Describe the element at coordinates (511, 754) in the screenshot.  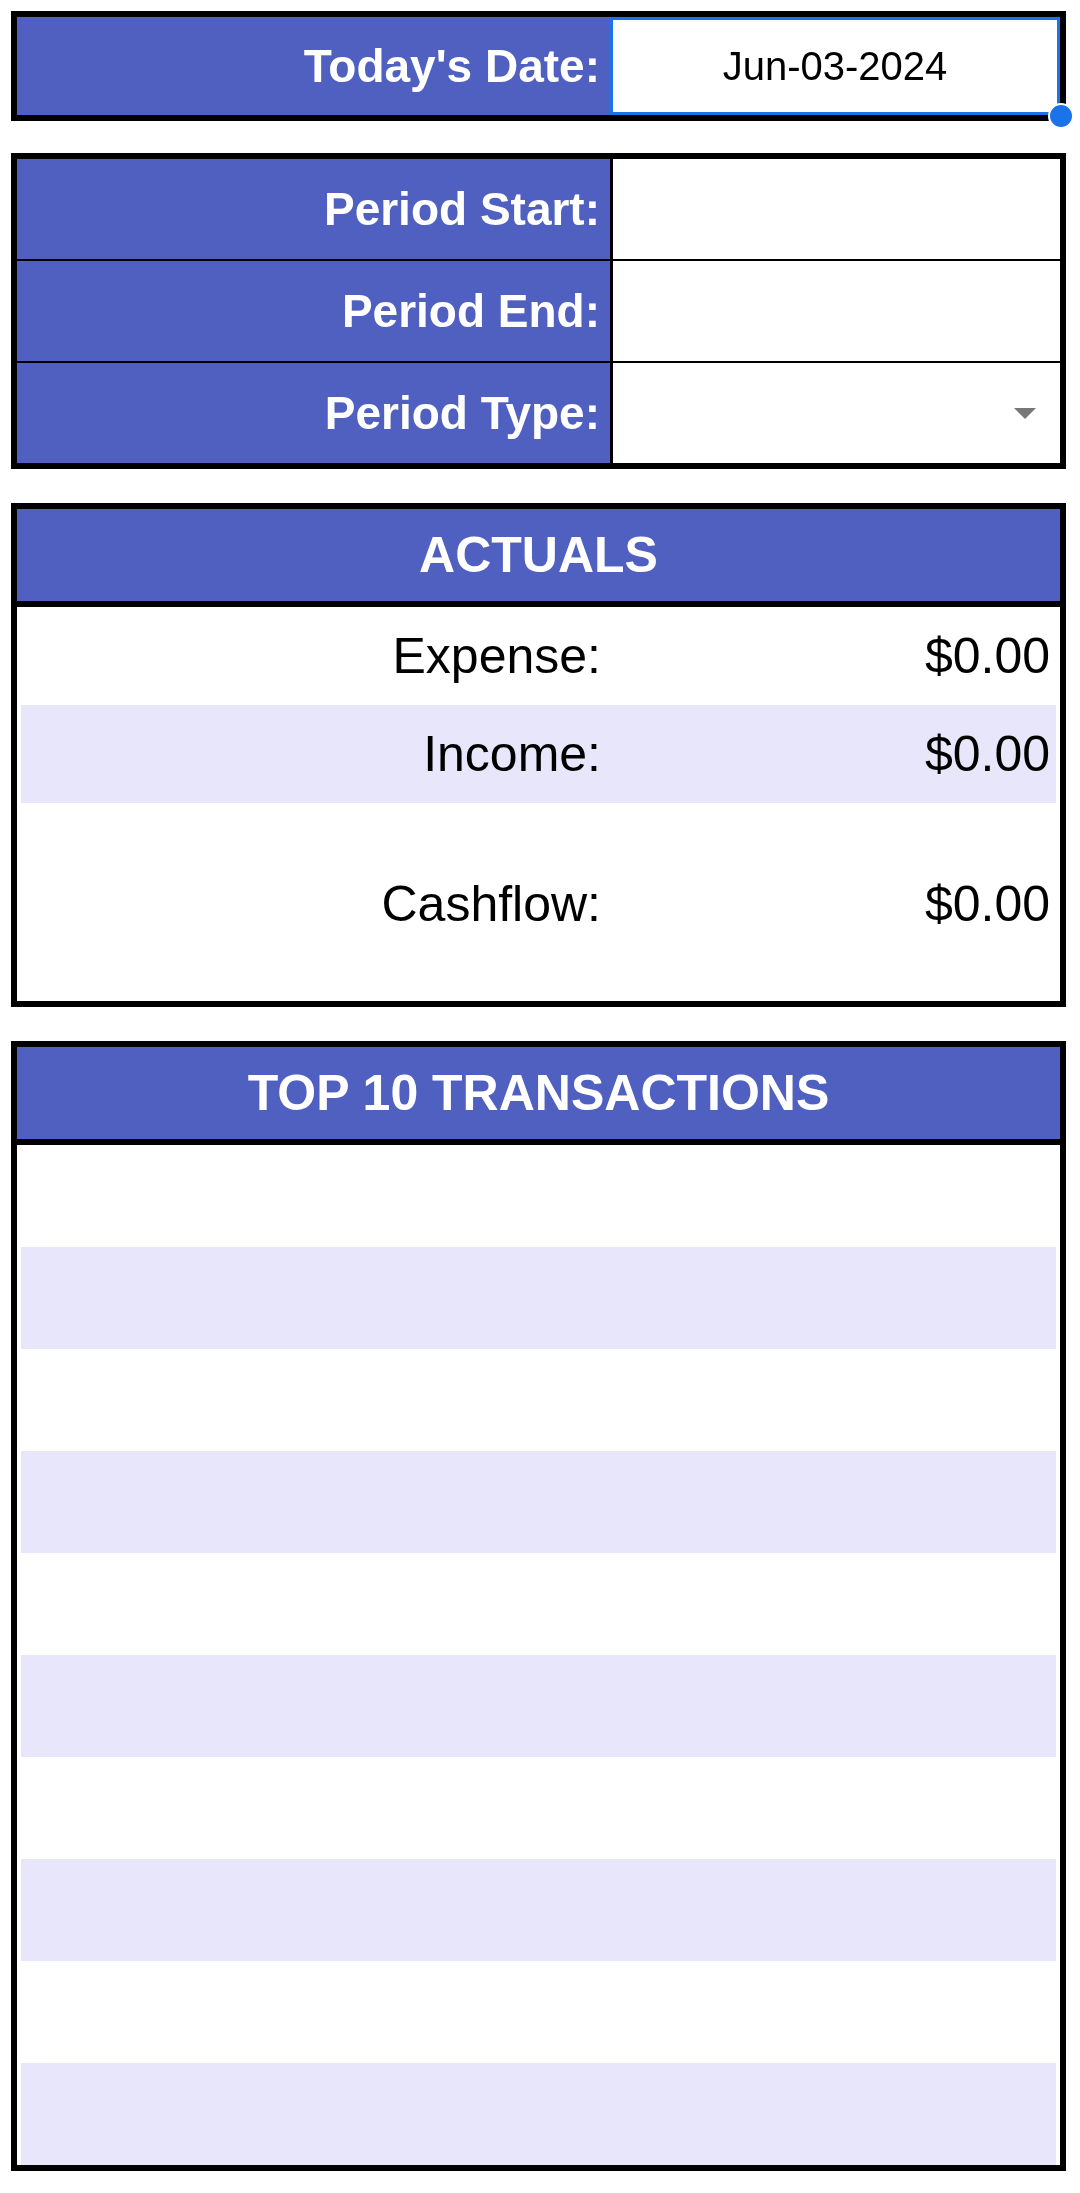
I see `row-label: Income:` at that location.